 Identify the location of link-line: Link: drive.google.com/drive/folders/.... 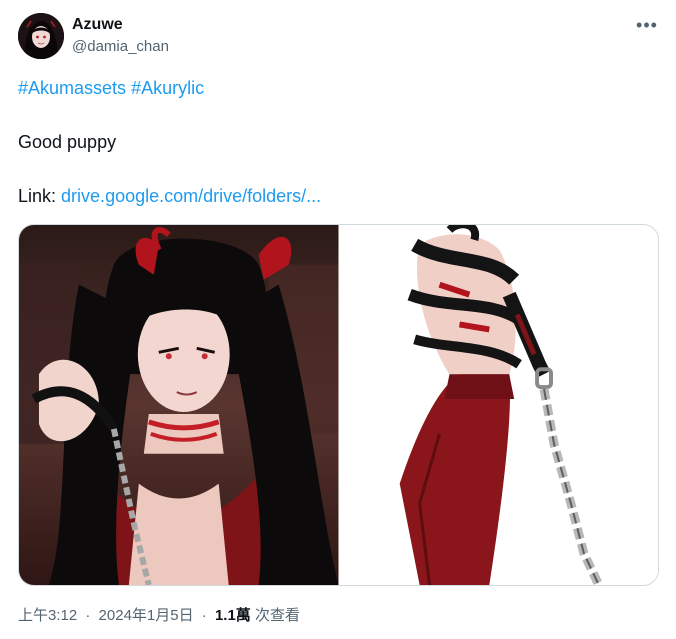
(338, 196).